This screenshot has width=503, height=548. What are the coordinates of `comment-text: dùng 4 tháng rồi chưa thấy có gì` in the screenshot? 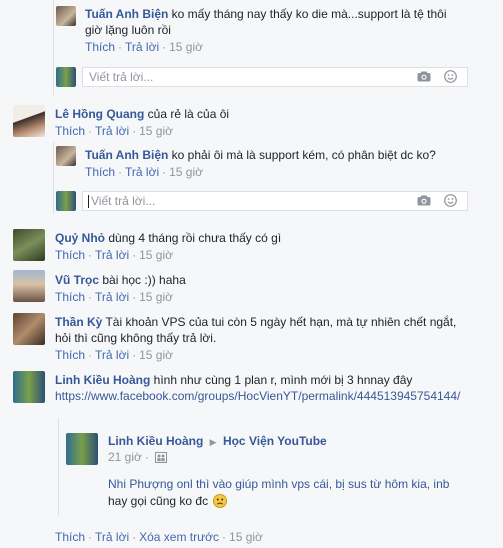 It's located at (195, 238).